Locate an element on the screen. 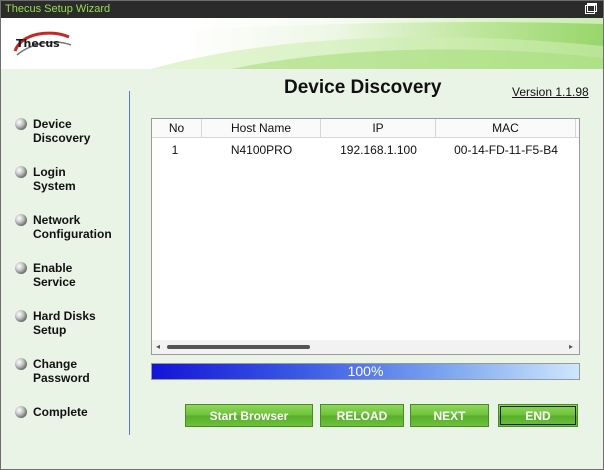 The height and width of the screenshot is (470, 604). version-label: Version 1.1.98 is located at coordinates (550, 92).